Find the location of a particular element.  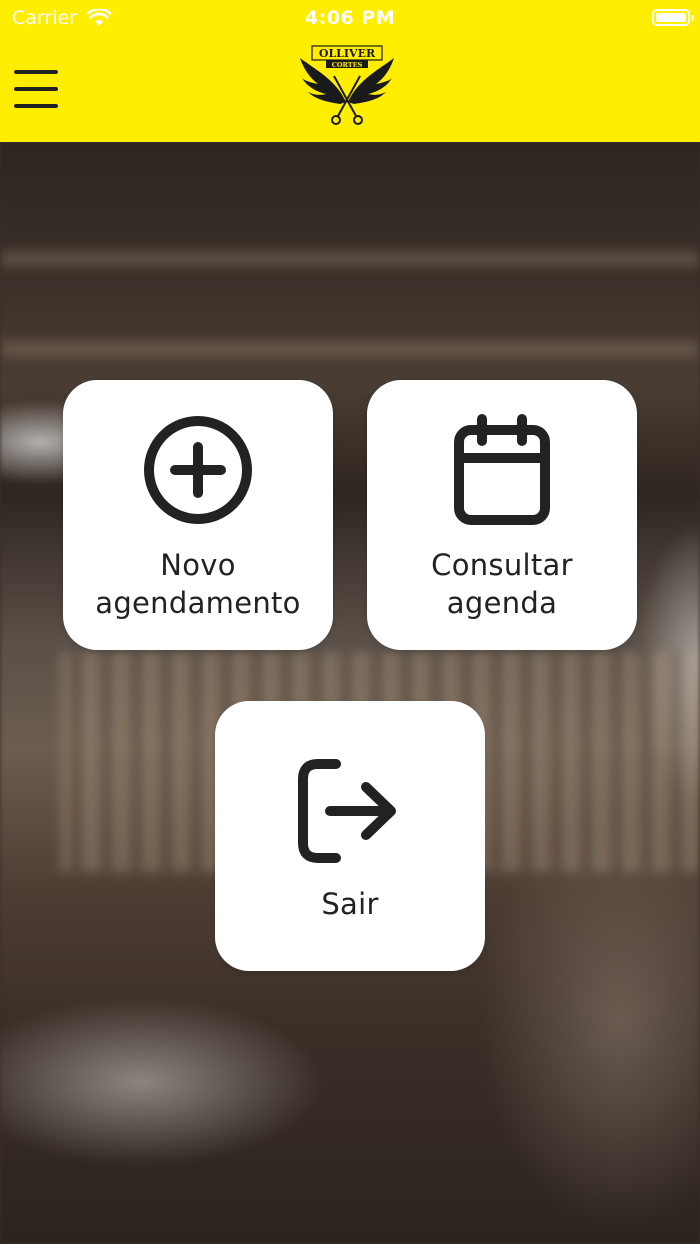

view-schedule-button: Consultar agenda is located at coordinates (502, 515).